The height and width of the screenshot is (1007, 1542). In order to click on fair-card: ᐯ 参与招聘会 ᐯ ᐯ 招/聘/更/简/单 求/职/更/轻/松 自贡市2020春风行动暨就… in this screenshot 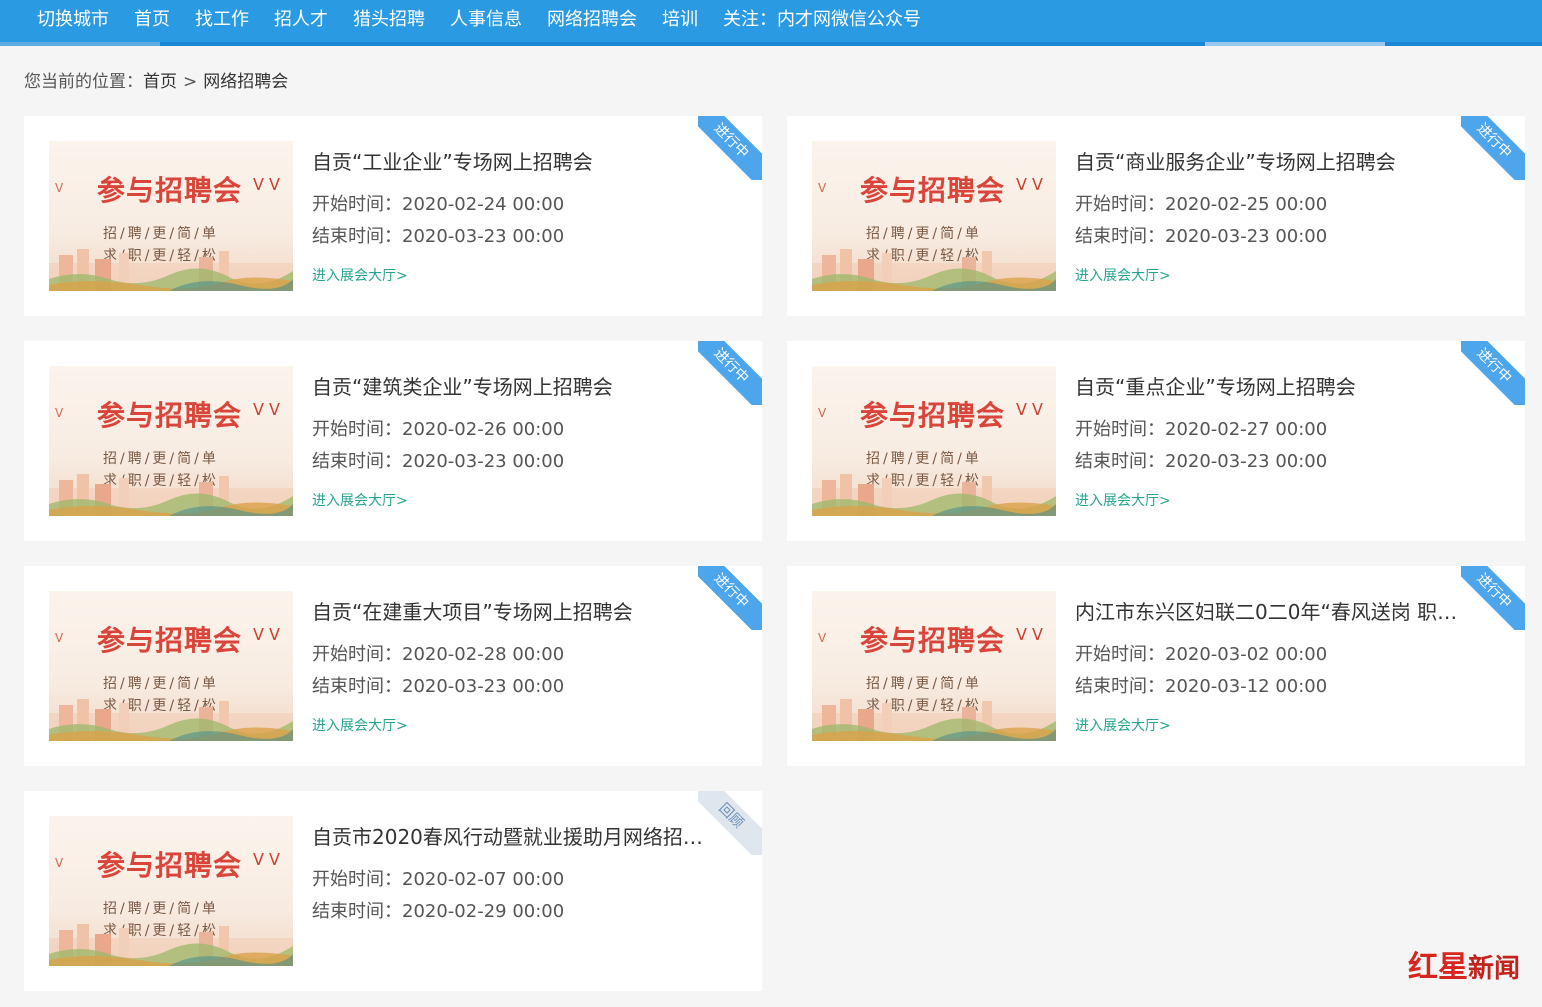, I will do `click(393, 891)`.